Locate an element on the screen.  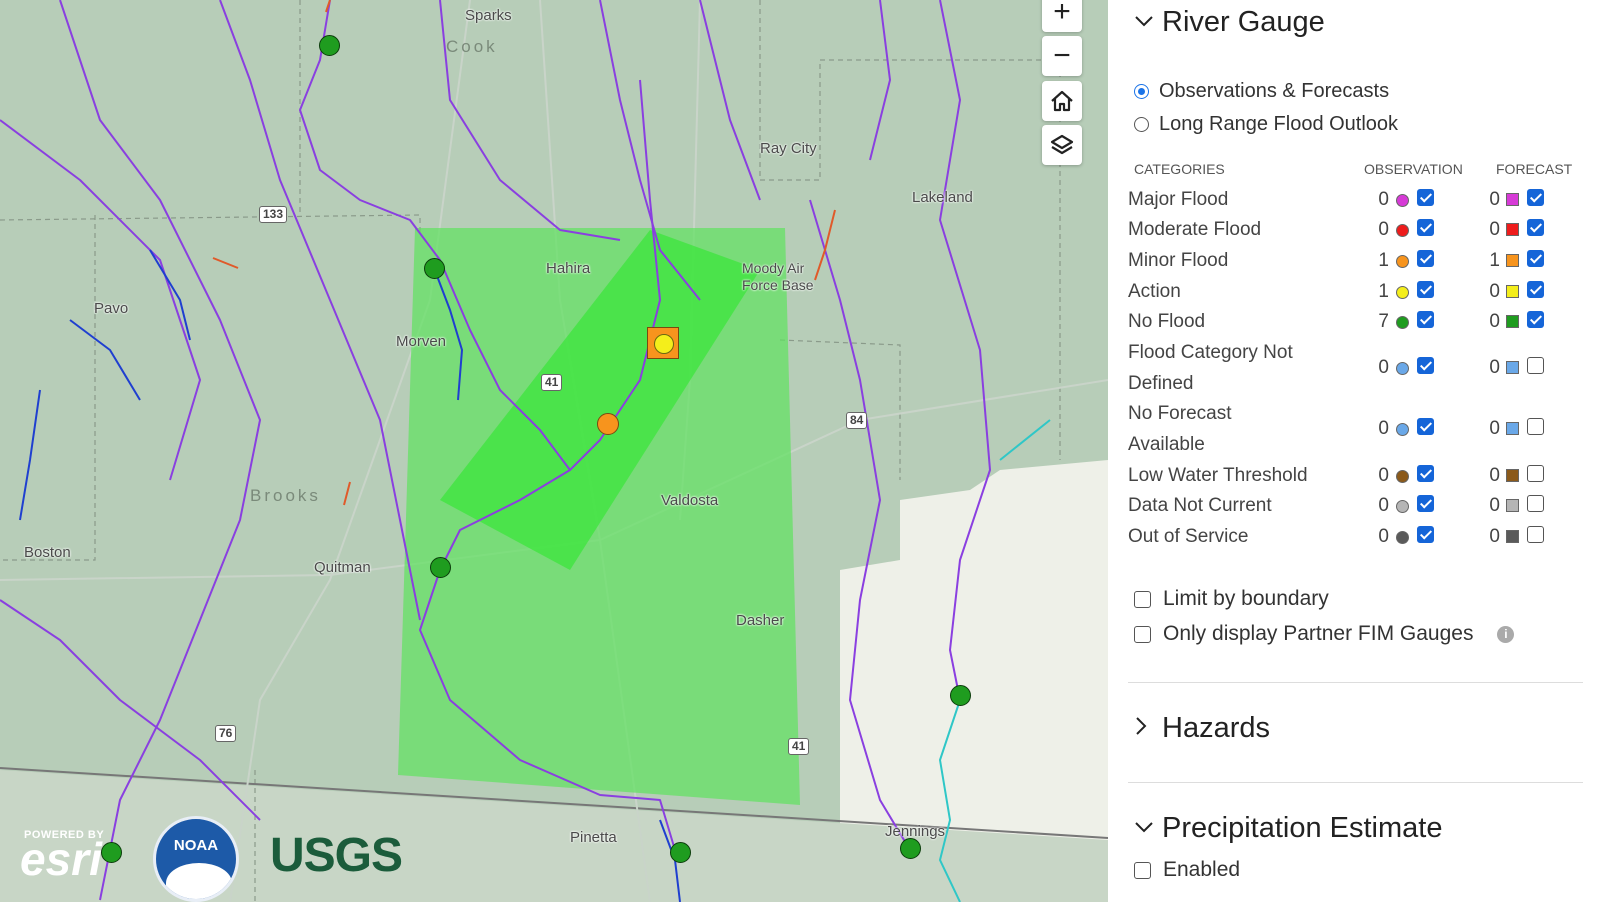
radio-observations-forecasts is located at coordinates (1141, 91).